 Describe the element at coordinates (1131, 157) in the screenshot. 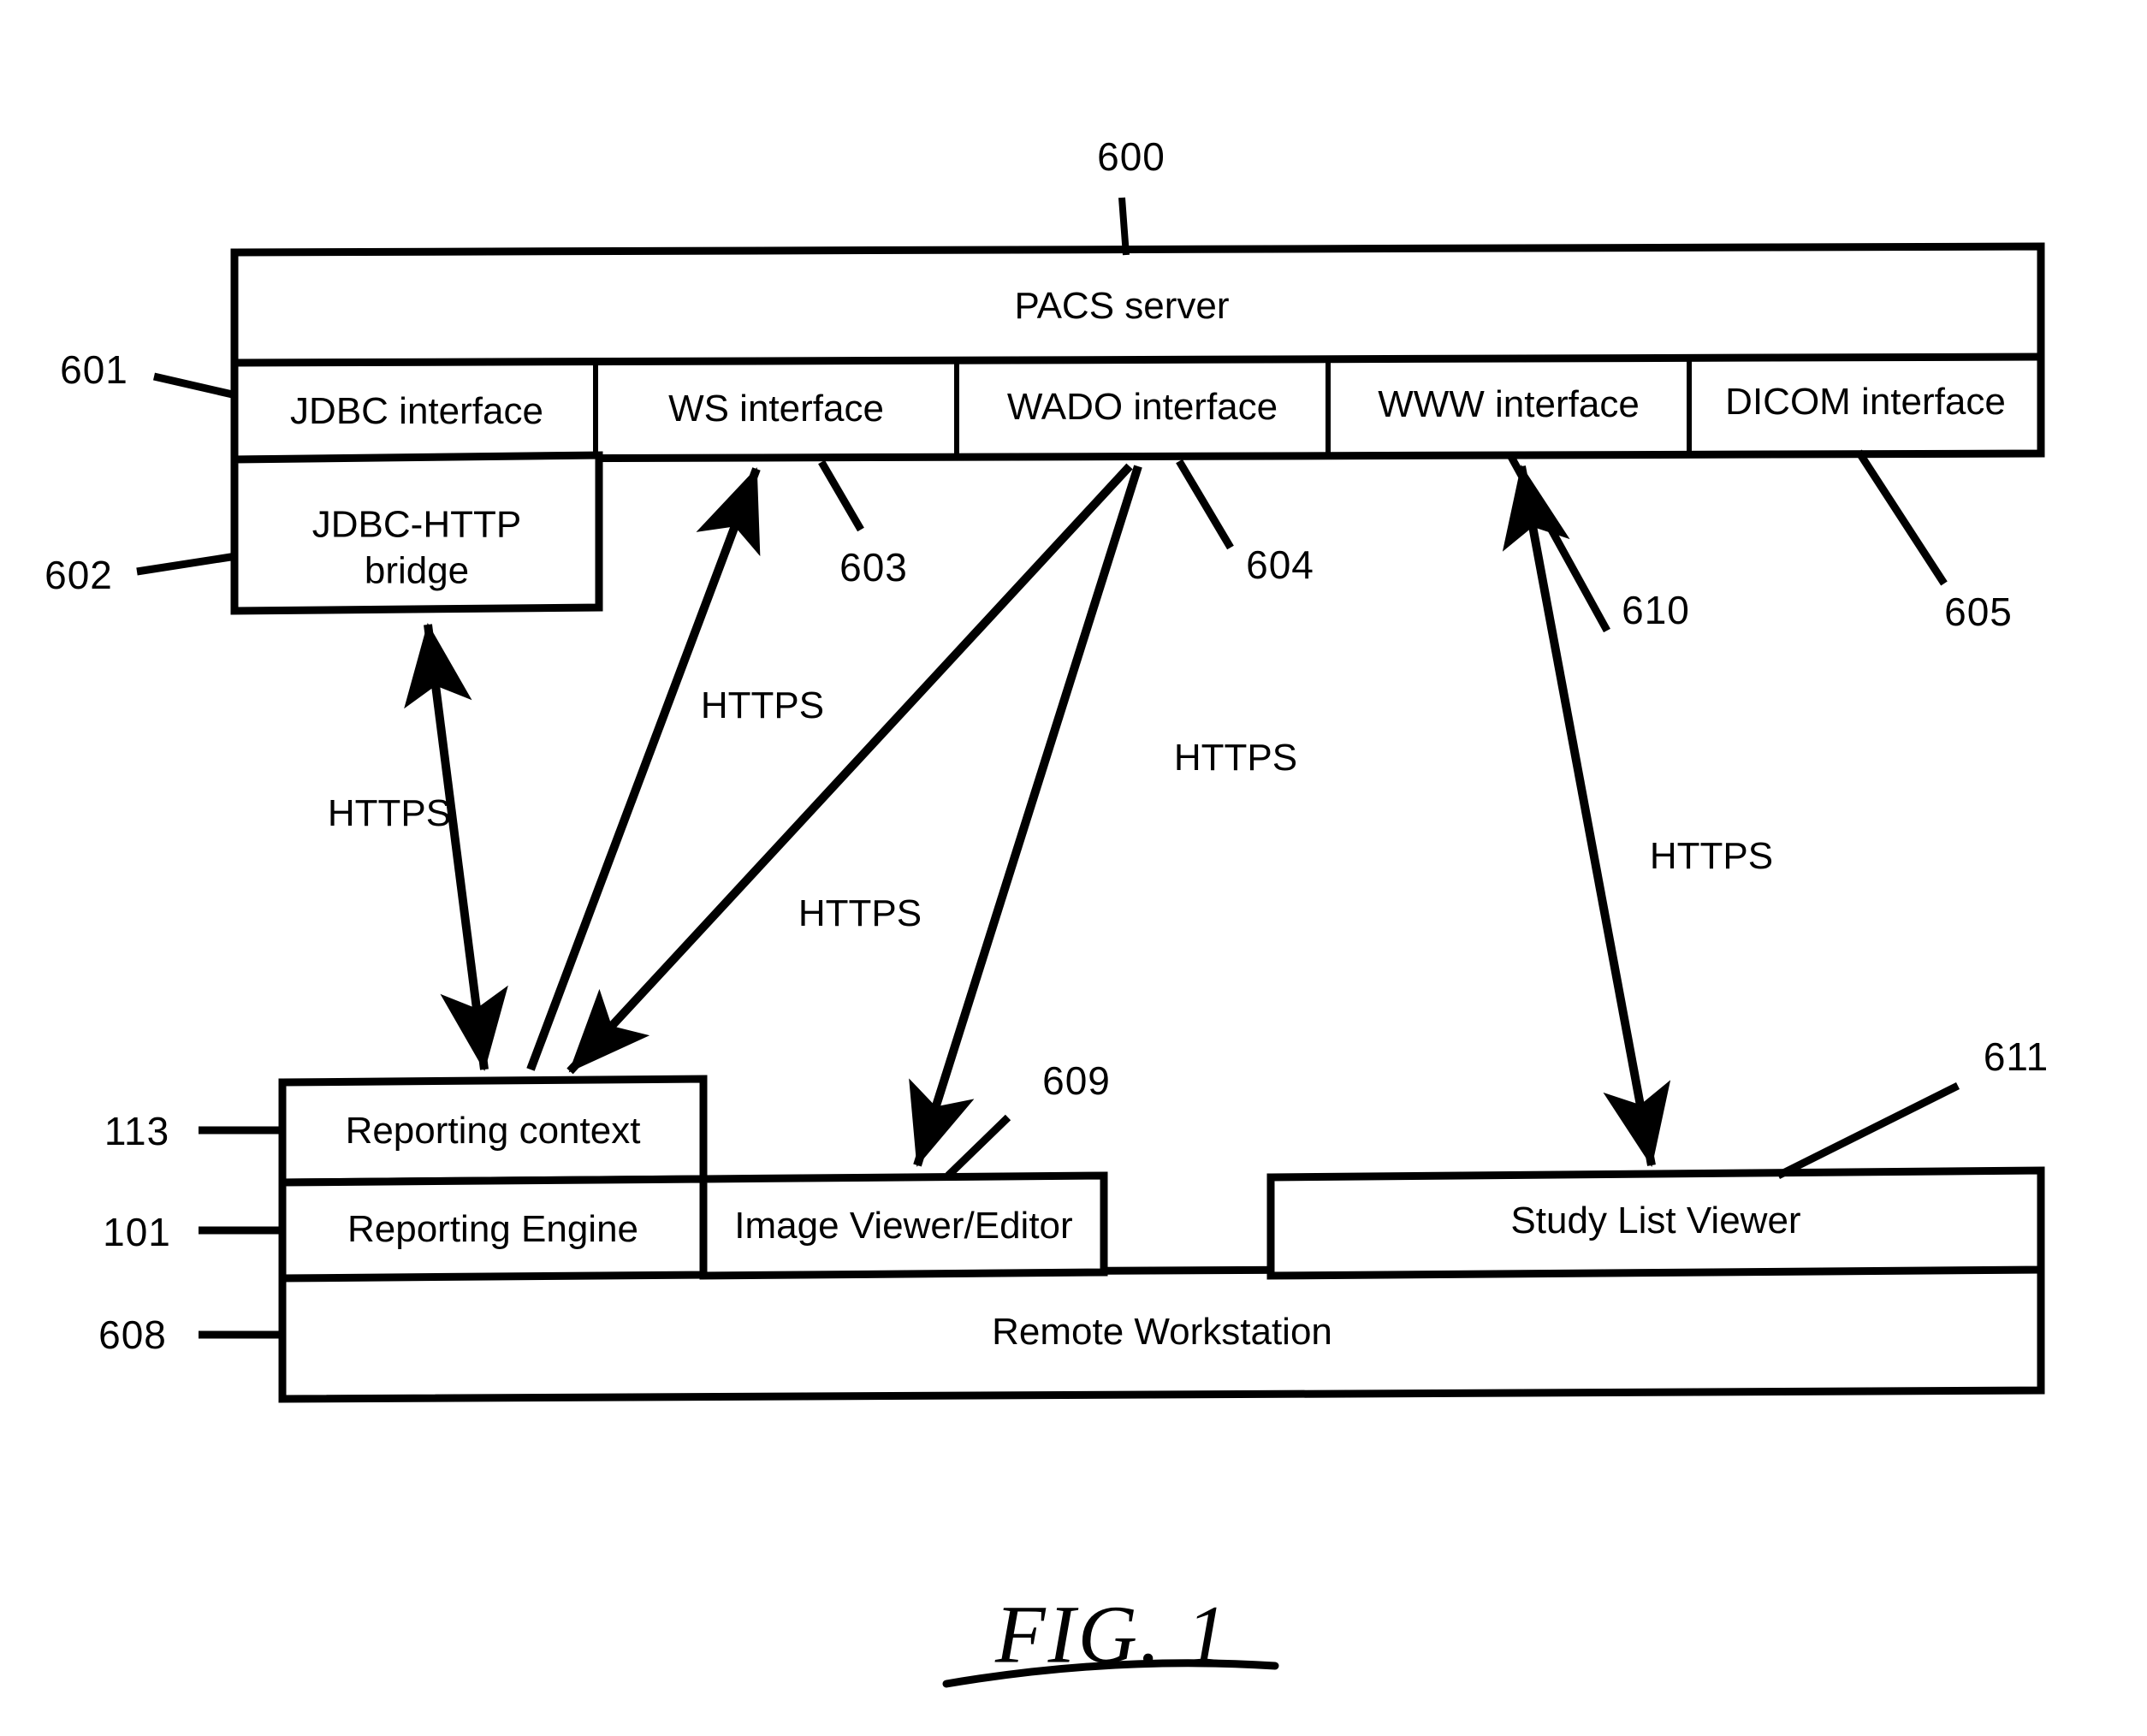

I see `ref-numeral-600: 600` at that location.